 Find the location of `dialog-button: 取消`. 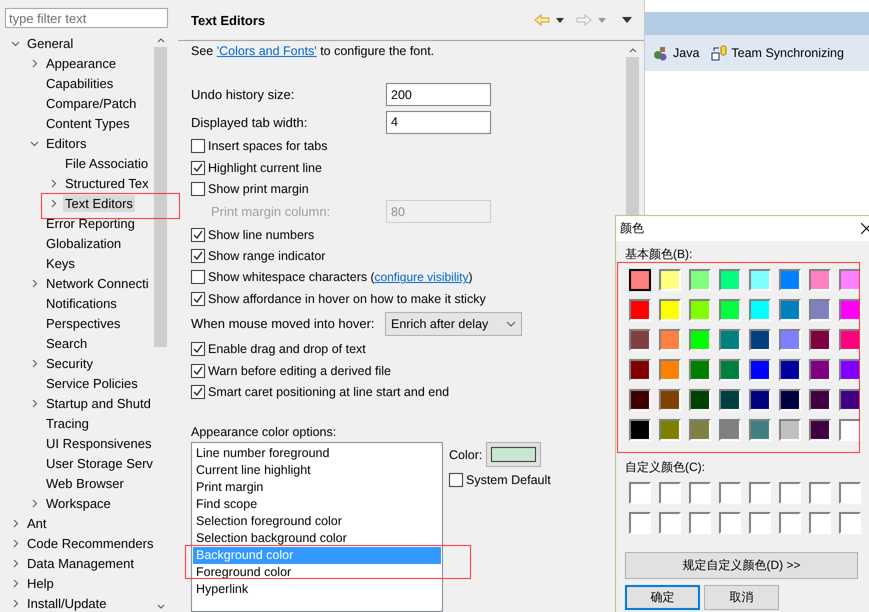

dialog-button: 取消 is located at coordinates (741, 597).